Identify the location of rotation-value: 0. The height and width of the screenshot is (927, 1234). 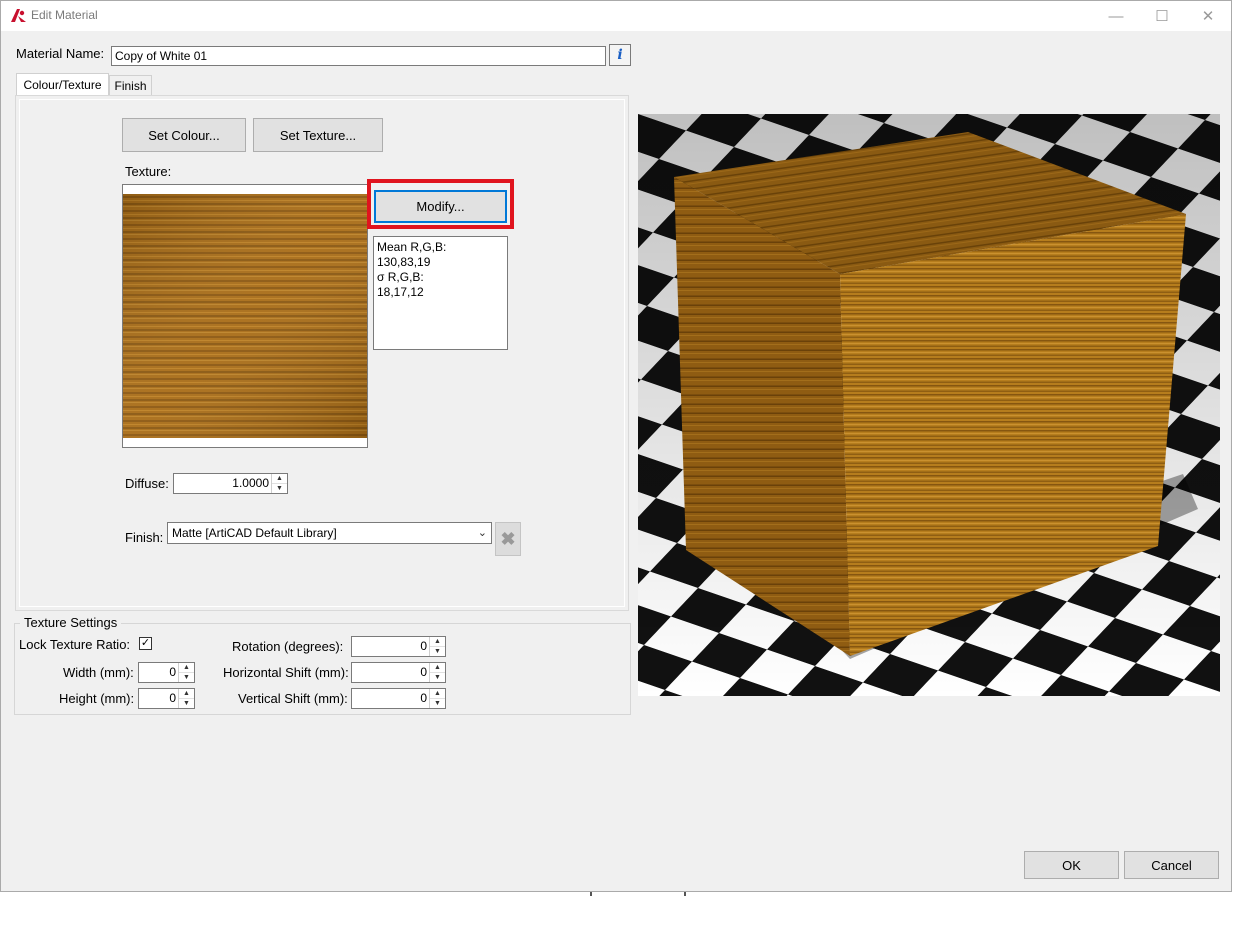
(423, 646).